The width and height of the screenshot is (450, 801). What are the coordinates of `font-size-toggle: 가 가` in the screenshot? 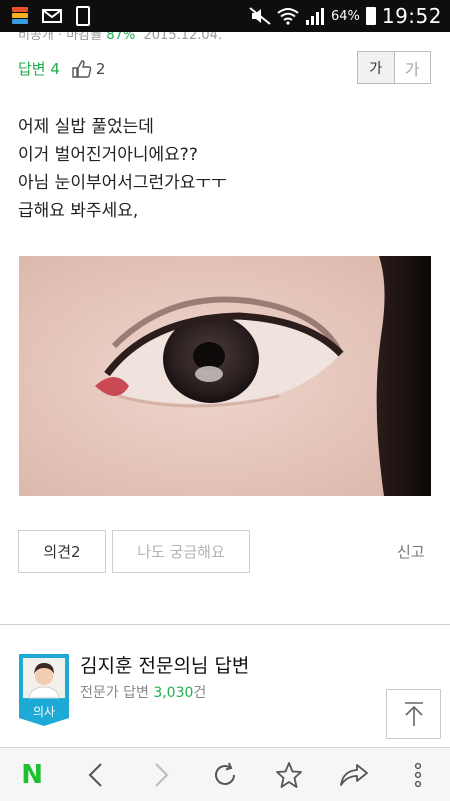 It's located at (394, 67).